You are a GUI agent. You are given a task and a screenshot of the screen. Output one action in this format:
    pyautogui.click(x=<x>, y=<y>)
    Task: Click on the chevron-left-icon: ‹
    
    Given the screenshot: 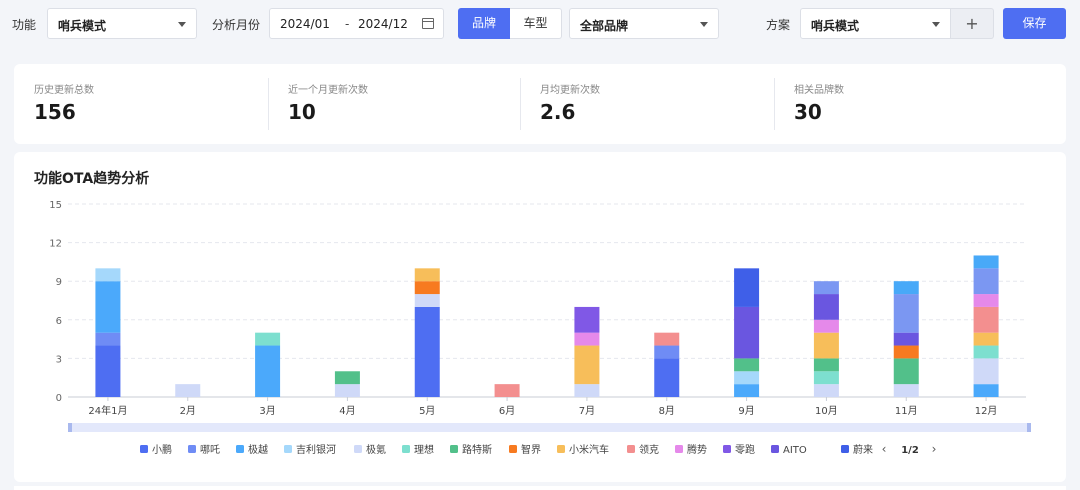 What is the action you would take?
    pyautogui.click(x=884, y=449)
    